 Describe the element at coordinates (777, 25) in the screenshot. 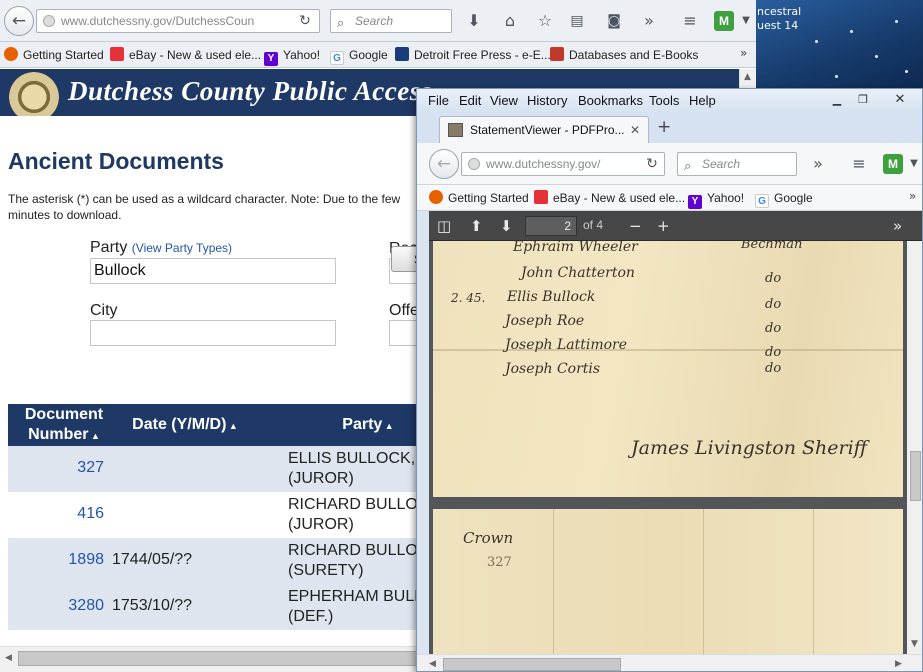

I see `desktop-icon-label: uest 14` at that location.